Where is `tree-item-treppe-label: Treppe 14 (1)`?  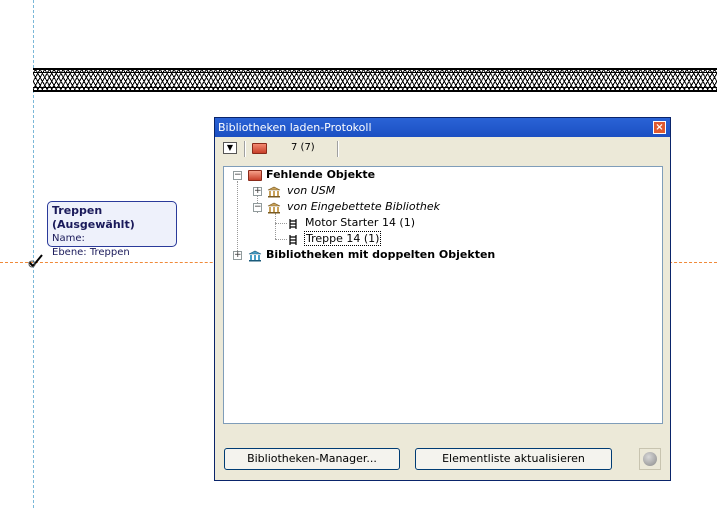
tree-item-treppe-label: Treppe 14 (1) is located at coordinates (343, 238).